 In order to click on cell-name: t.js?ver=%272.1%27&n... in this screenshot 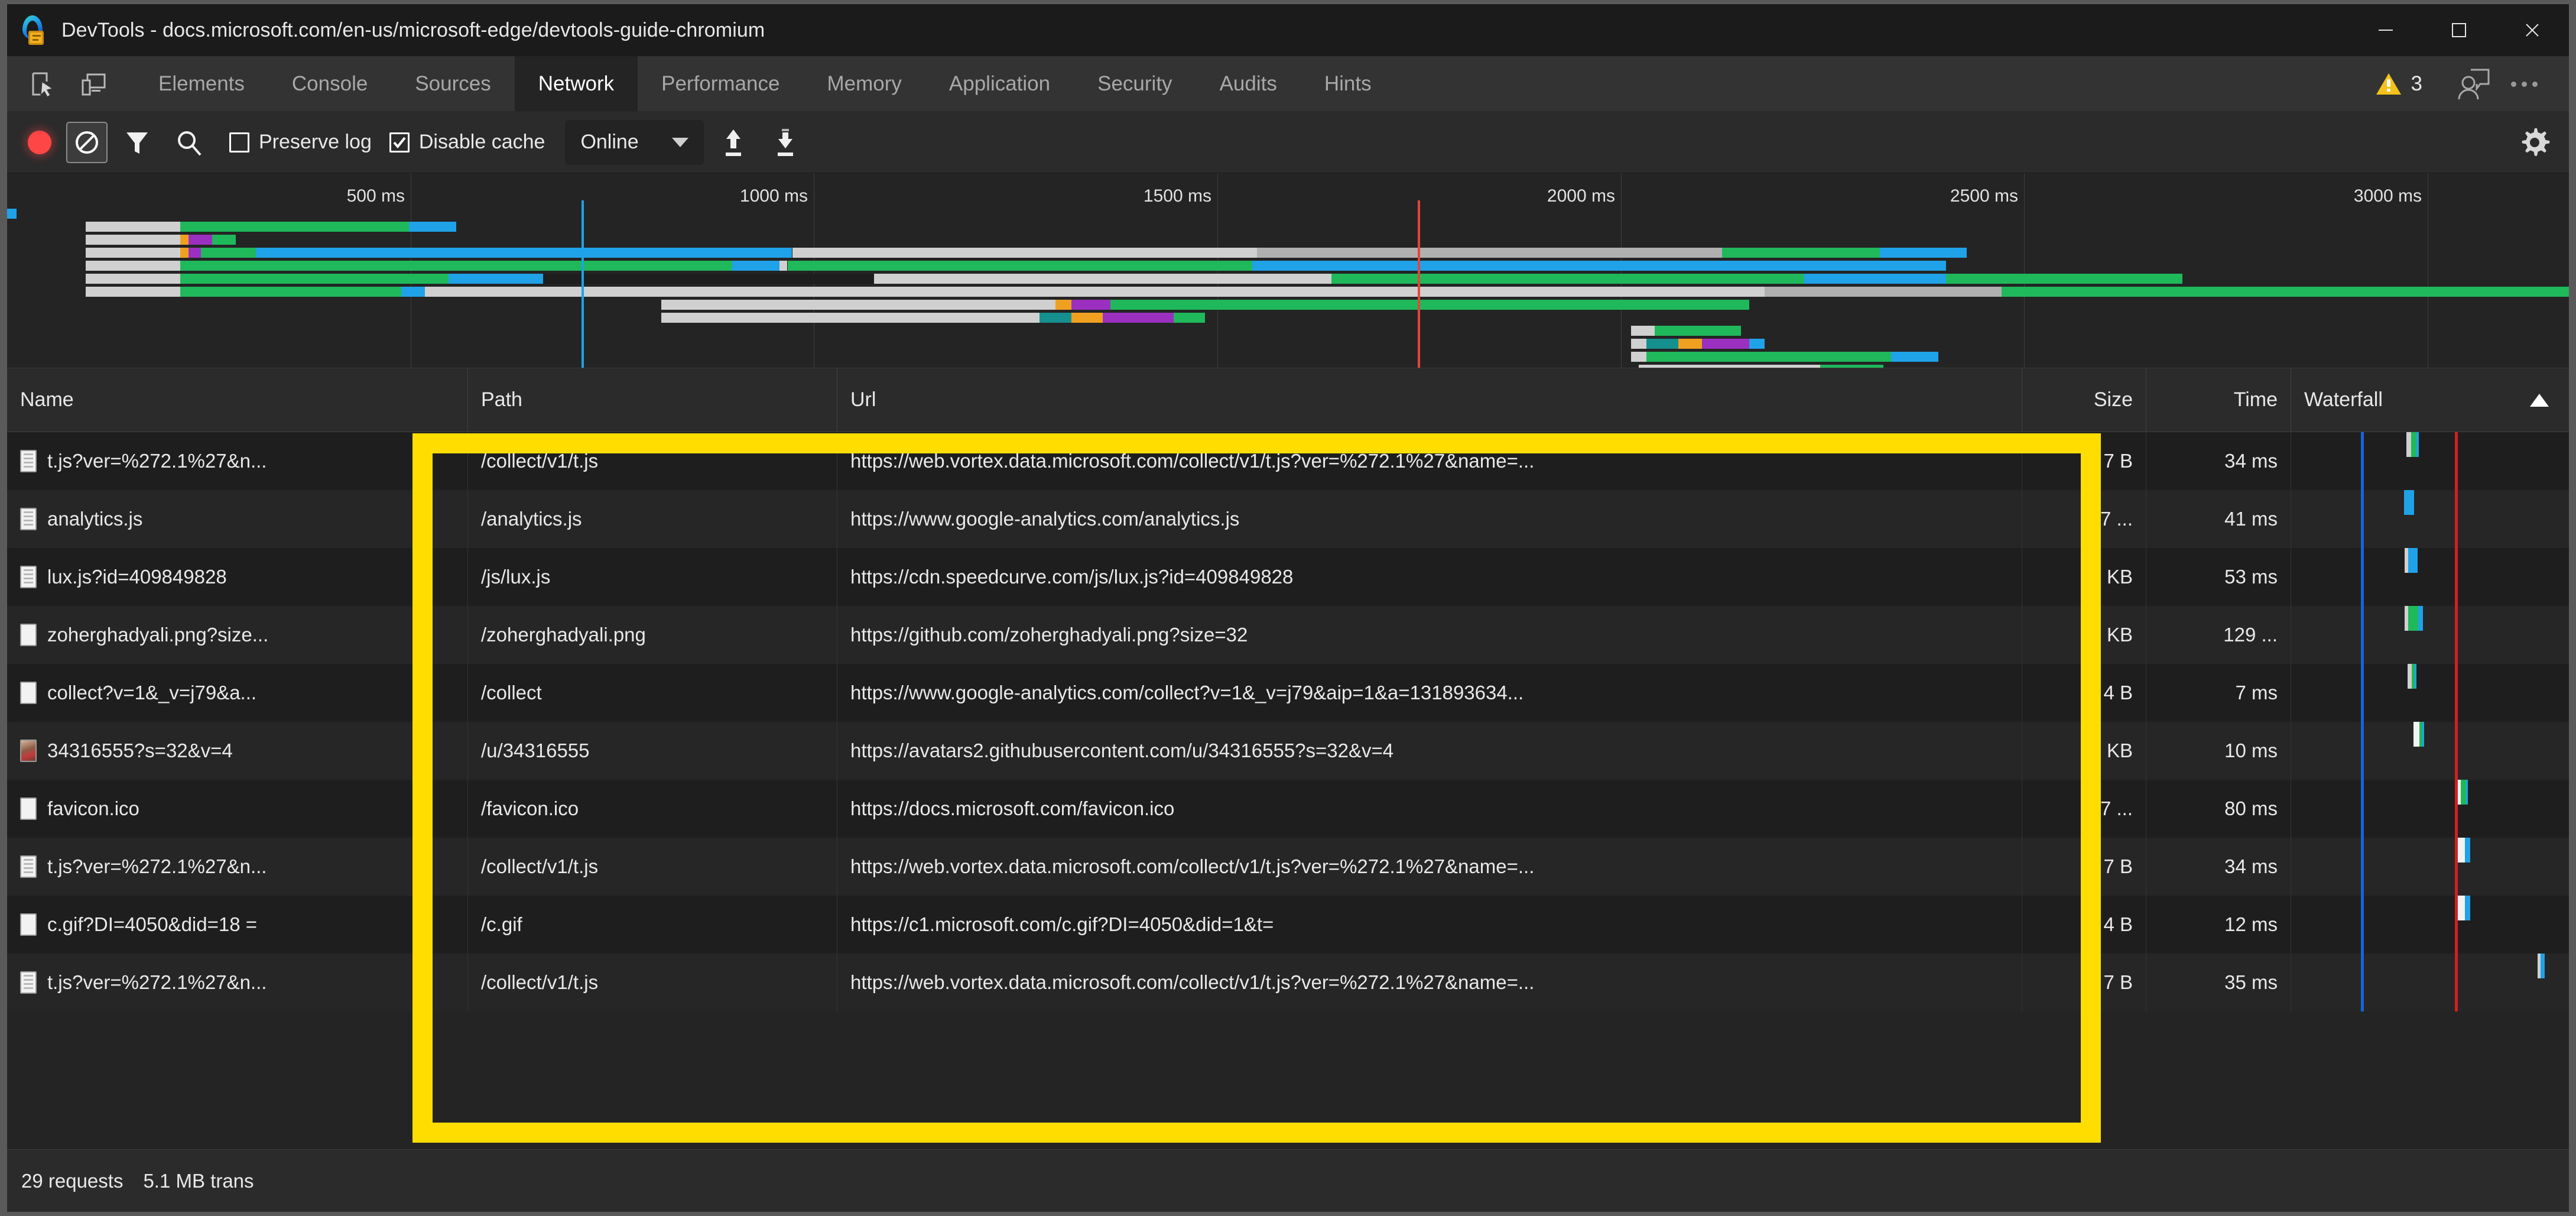, I will do `click(237, 982)`.